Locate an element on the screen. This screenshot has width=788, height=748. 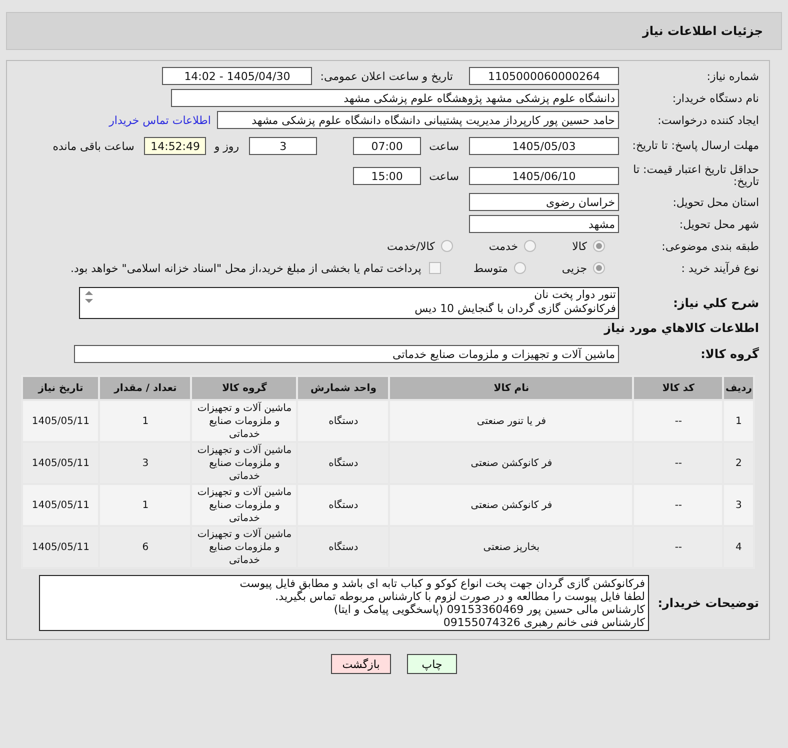
page-title: جزئیات اطلاعات نیاز is located at coordinates (702, 31).